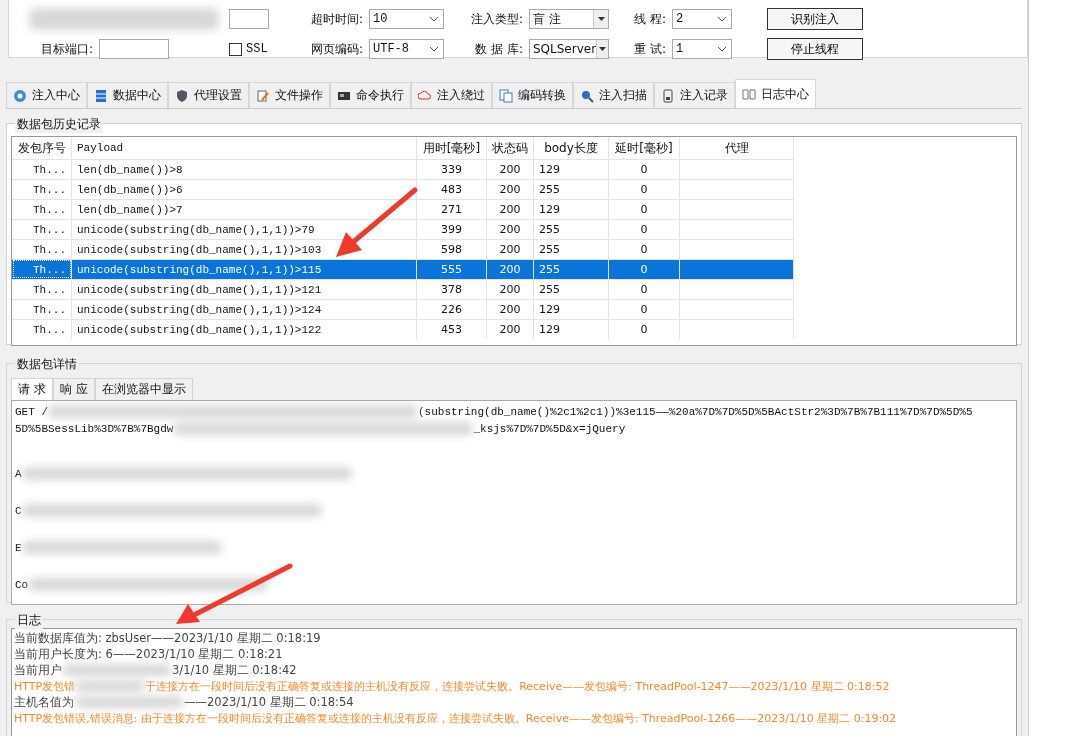 This screenshot has height=736, width=1080. I want to click on table-row: Th... unicode(substring(db_name(),1,1))>79 399 200 255 0, so click(514, 229).